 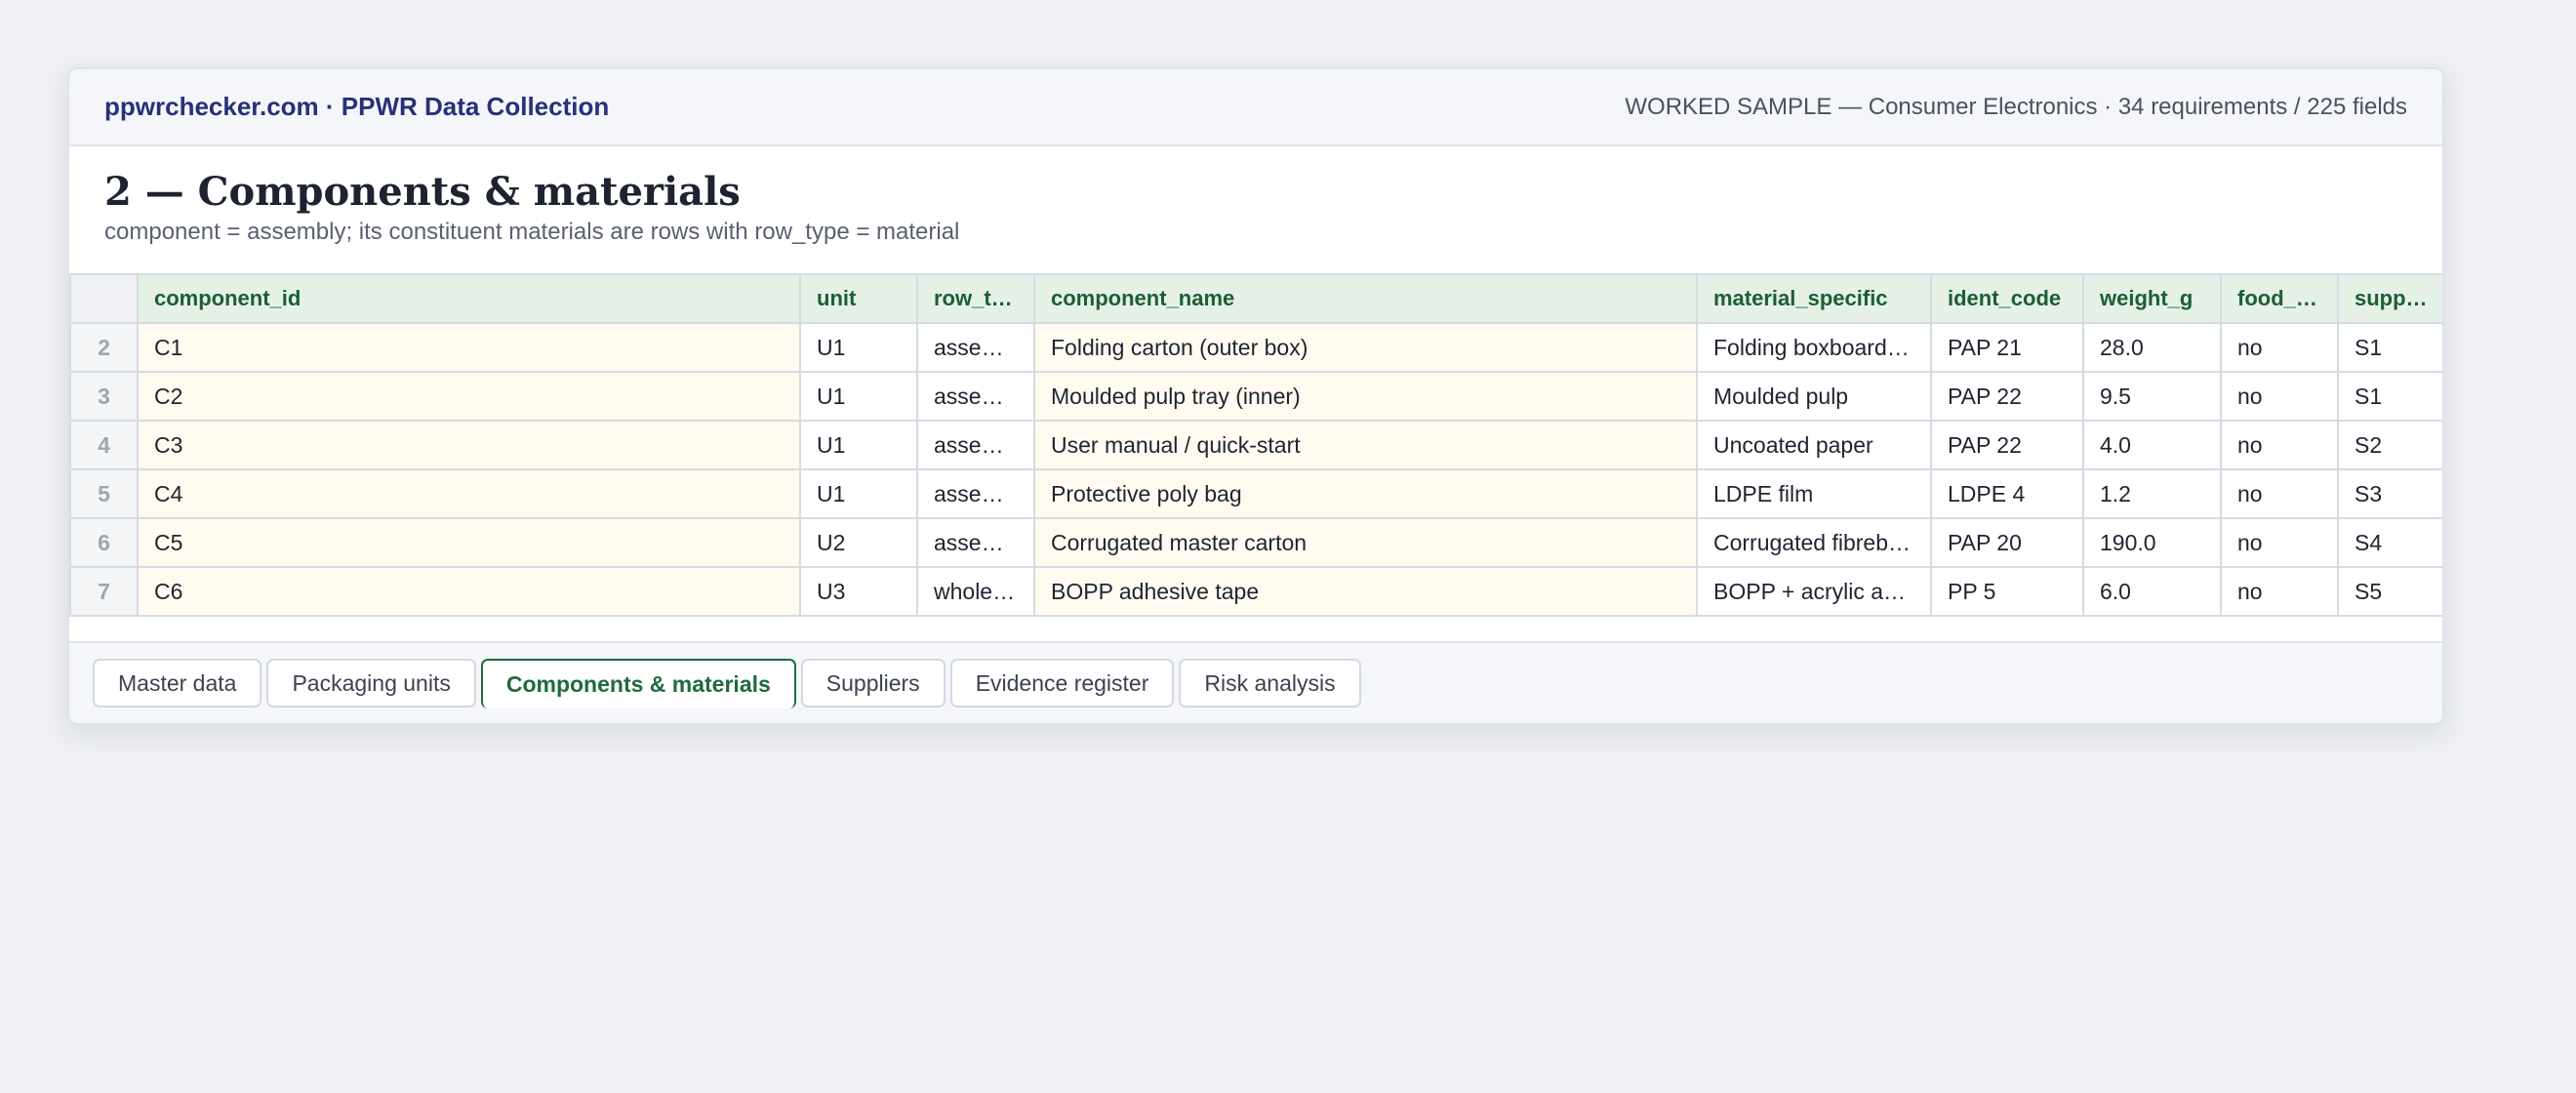 I want to click on sheet-title: 2 — Components & materials, so click(x=422, y=192).